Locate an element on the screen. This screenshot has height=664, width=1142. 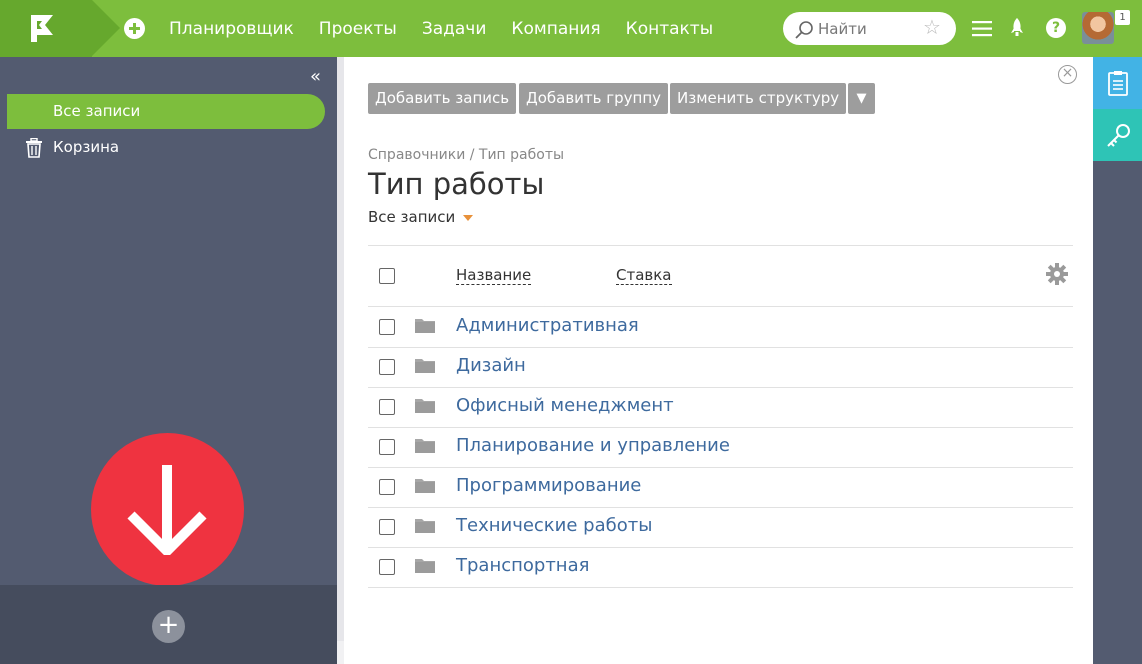
page-title: Тип работы is located at coordinates (456, 184).